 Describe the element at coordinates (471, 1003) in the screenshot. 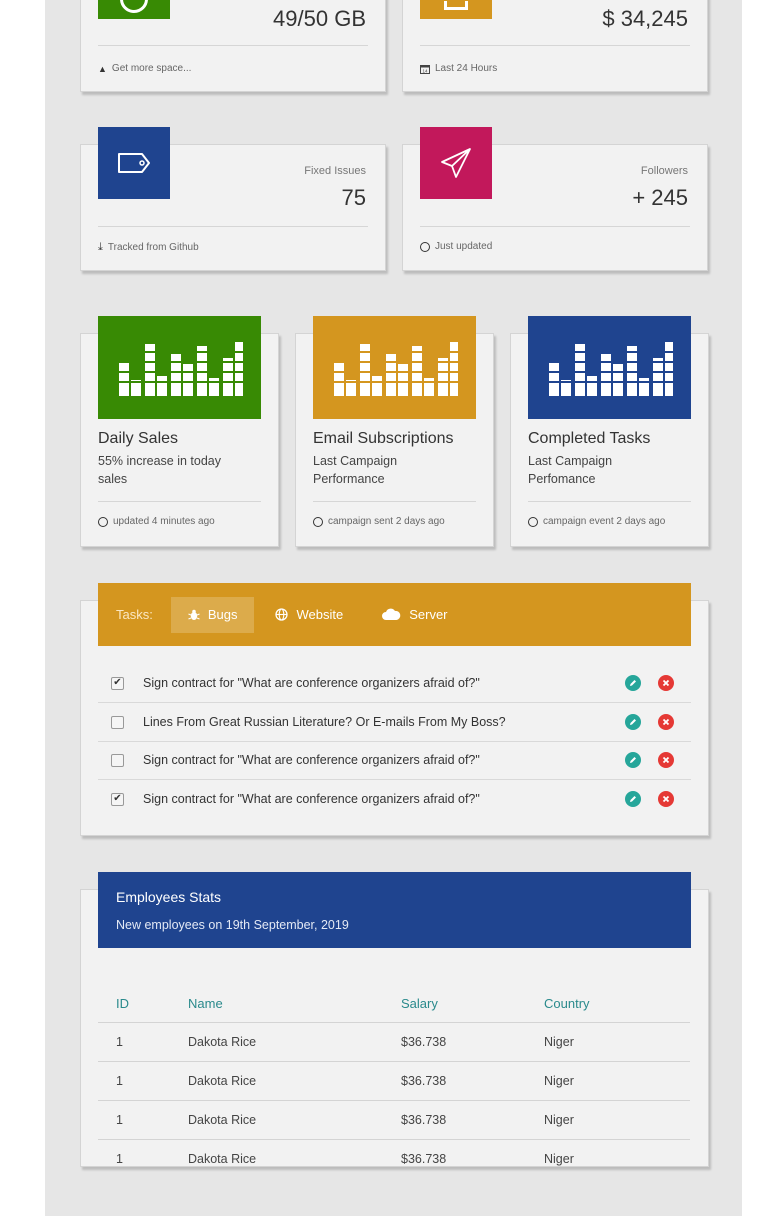

I see `column-header: Salary` at that location.